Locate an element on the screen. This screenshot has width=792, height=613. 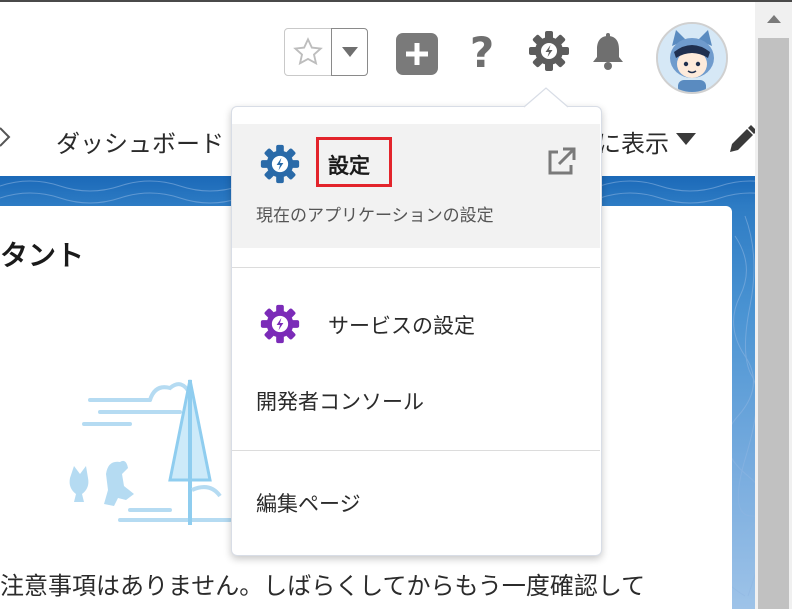
menu-item-edit-page: 編集ページ is located at coordinates (308, 503).